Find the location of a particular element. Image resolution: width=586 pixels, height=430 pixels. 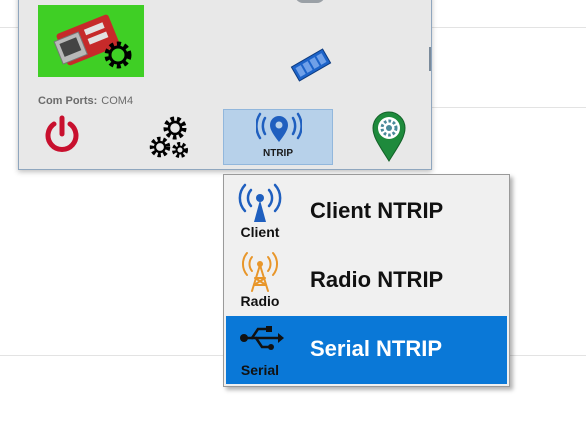

partial-icon is located at coordinates (310, 1).